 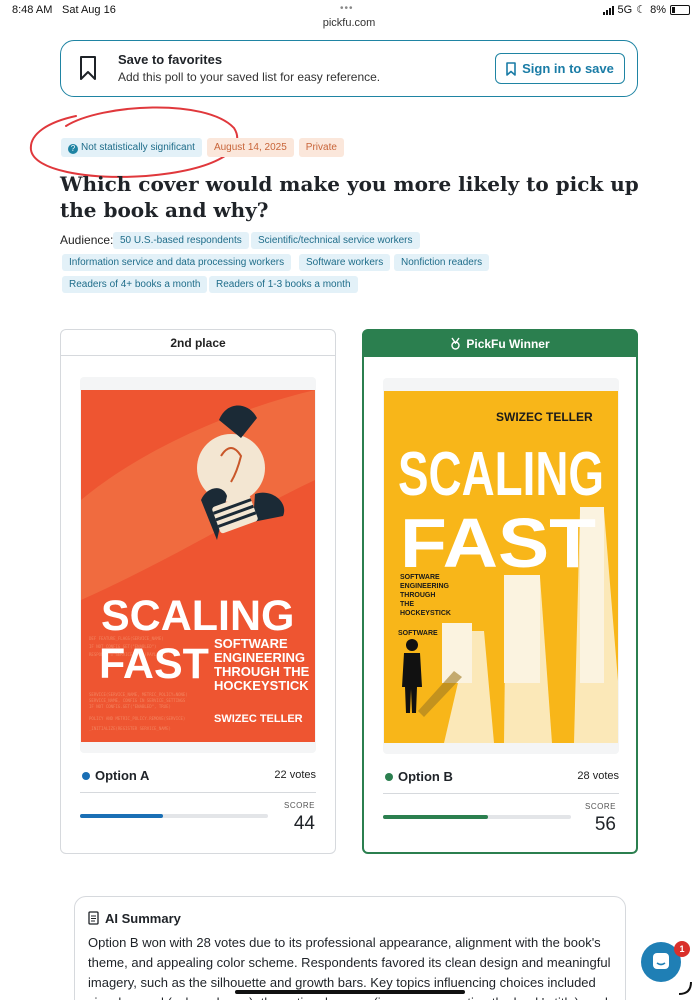 I want to click on summary-title: AI Summary, so click(x=143, y=918).